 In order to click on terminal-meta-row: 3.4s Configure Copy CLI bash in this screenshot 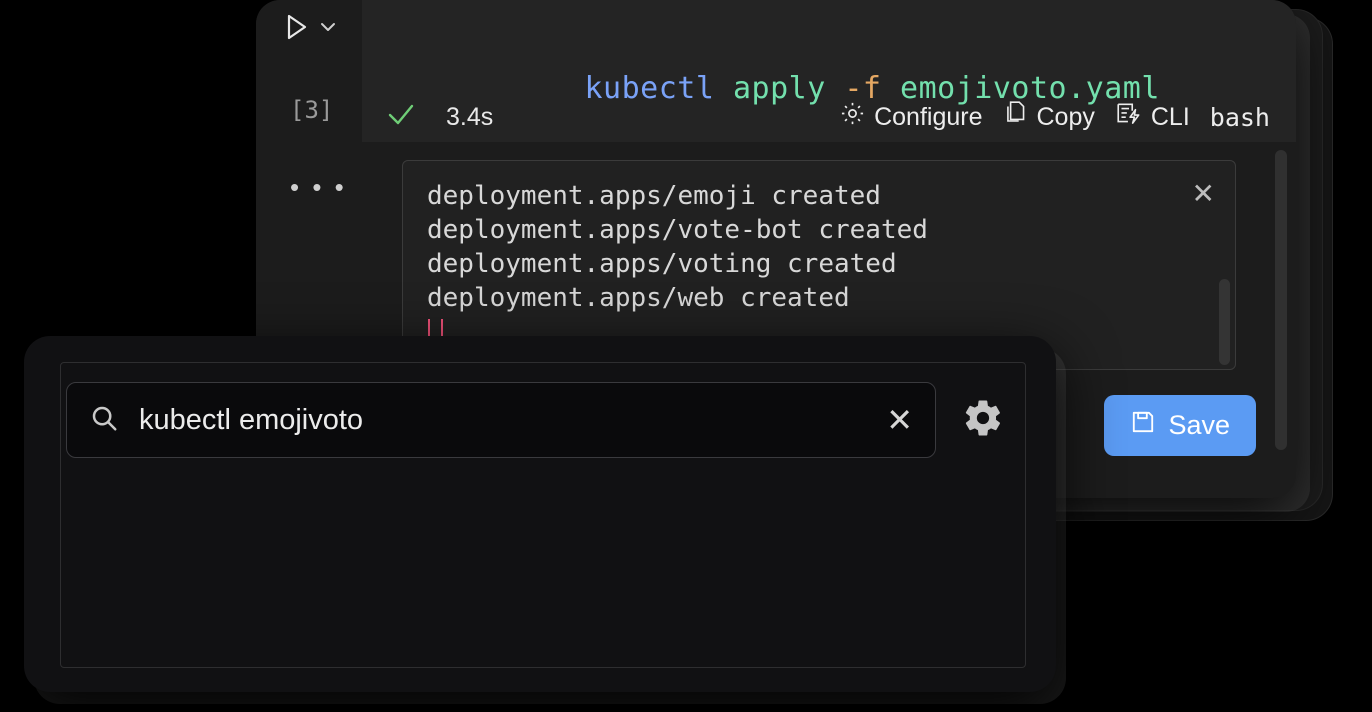, I will do `click(776, 117)`.